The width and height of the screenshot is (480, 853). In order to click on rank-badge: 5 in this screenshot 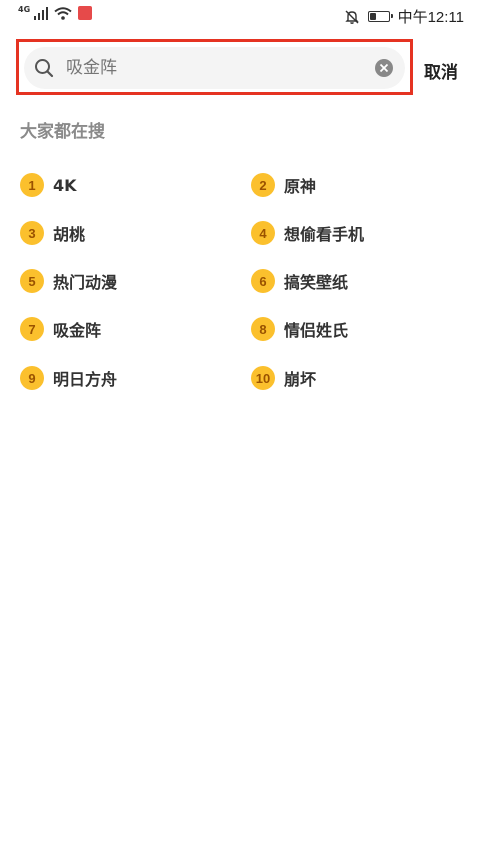, I will do `click(32, 281)`.